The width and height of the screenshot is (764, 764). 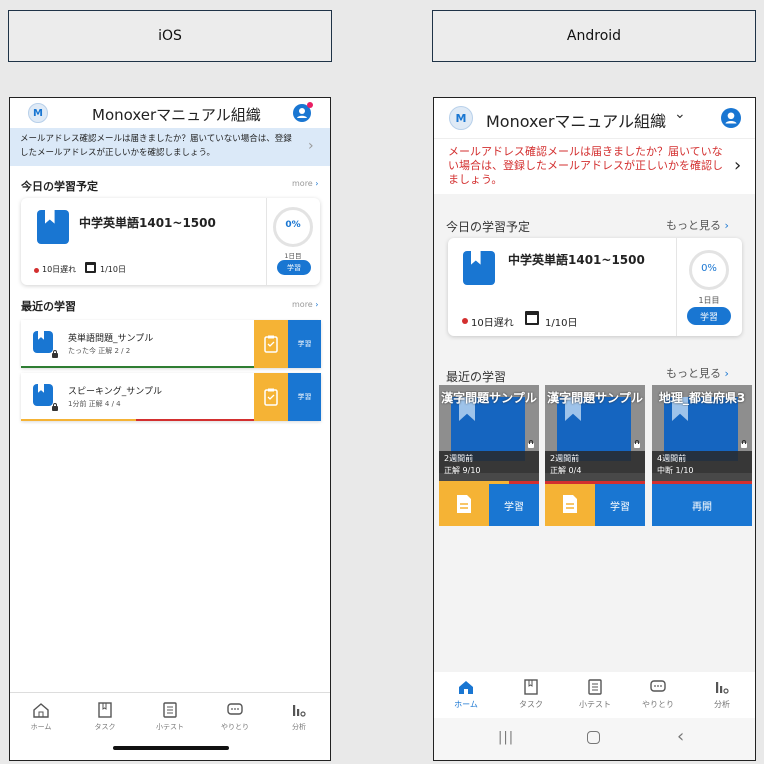 I want to click on back-icon: ‹, so click(x=680, y=736).